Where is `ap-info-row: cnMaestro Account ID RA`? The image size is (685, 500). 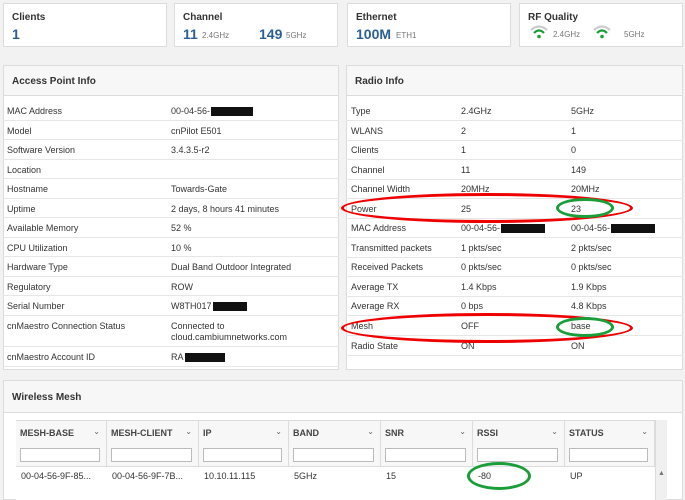
ap-info-row: cnMaestro Account ID RA is located at coordinates (171, 357).